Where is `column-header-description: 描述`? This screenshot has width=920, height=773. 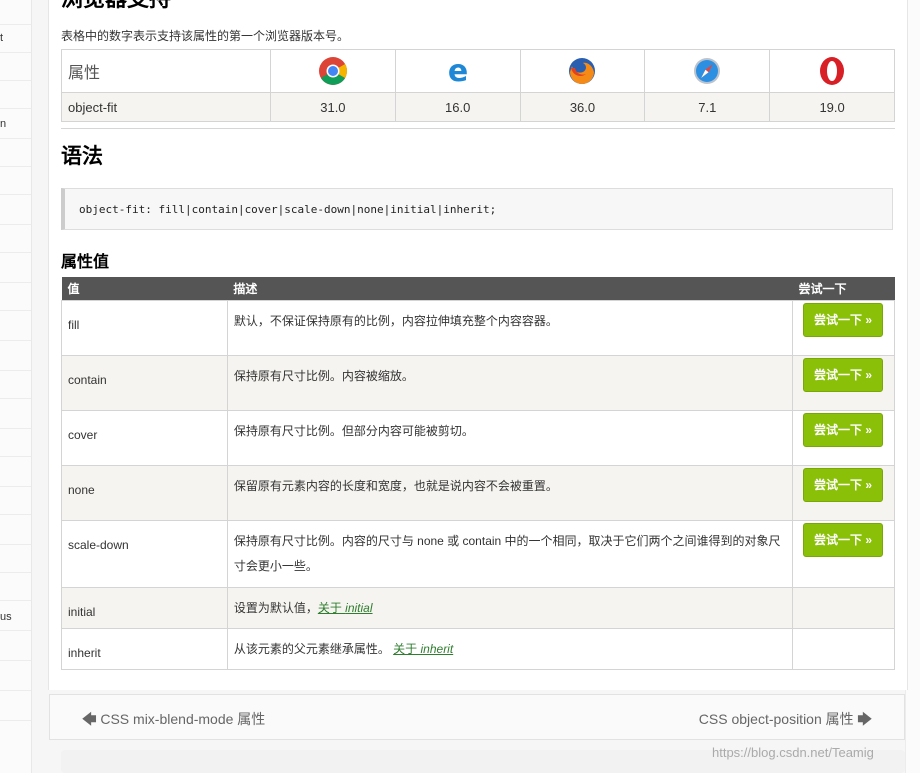
column-header-description: 描述 is located at coordinates (510, 289).